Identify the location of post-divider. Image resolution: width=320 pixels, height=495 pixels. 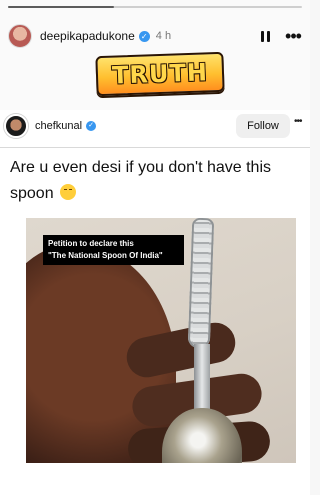
(155, 147).